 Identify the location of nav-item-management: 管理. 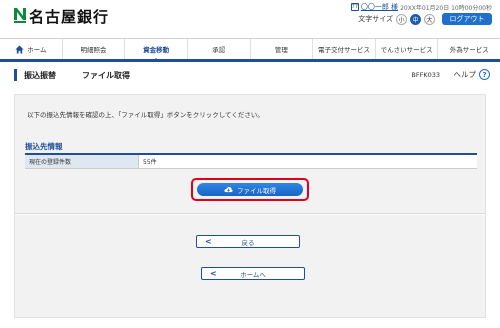
(282, 49).